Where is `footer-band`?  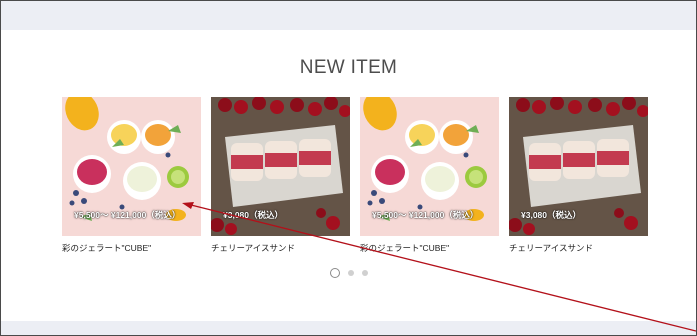
footer-band is located at coordinates (348, 328).